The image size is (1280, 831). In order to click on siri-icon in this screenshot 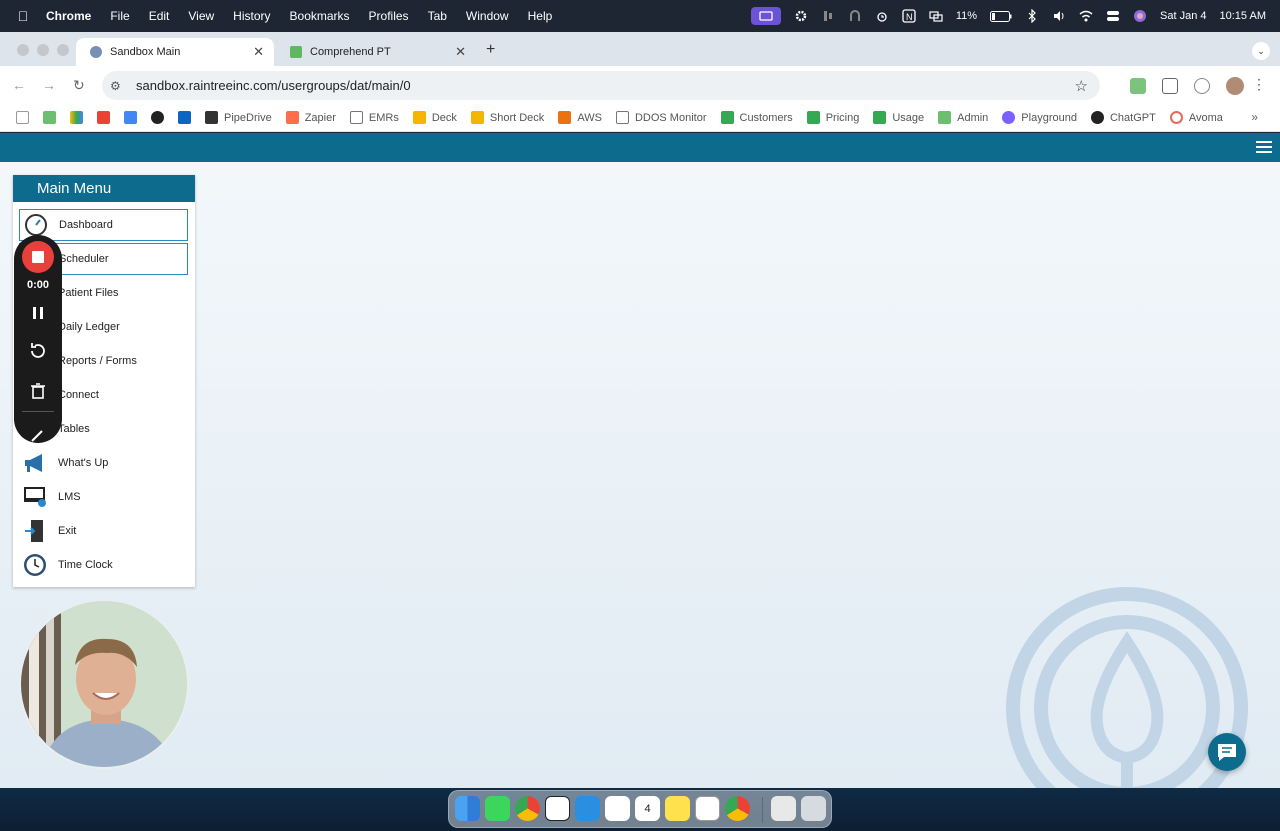, I will do `click(1140, 16)`.